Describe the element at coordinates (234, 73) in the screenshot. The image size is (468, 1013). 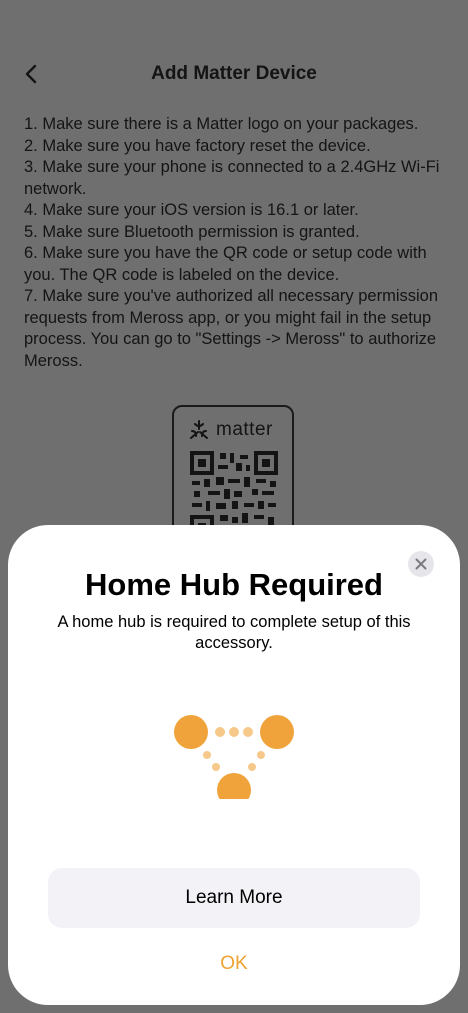
I see `page-title: Add Matter Device` at that location.